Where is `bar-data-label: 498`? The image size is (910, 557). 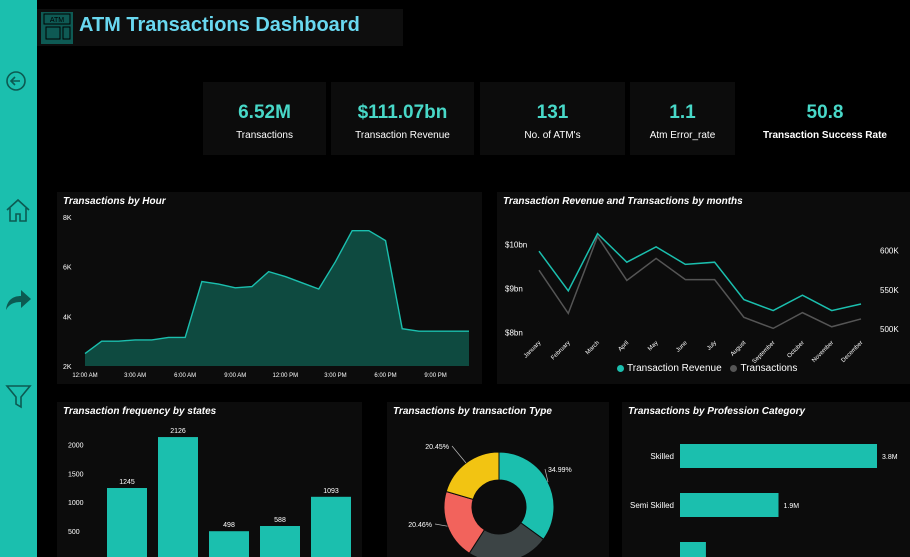 bar-data-label: 498 is located at coordinates (229, 525).